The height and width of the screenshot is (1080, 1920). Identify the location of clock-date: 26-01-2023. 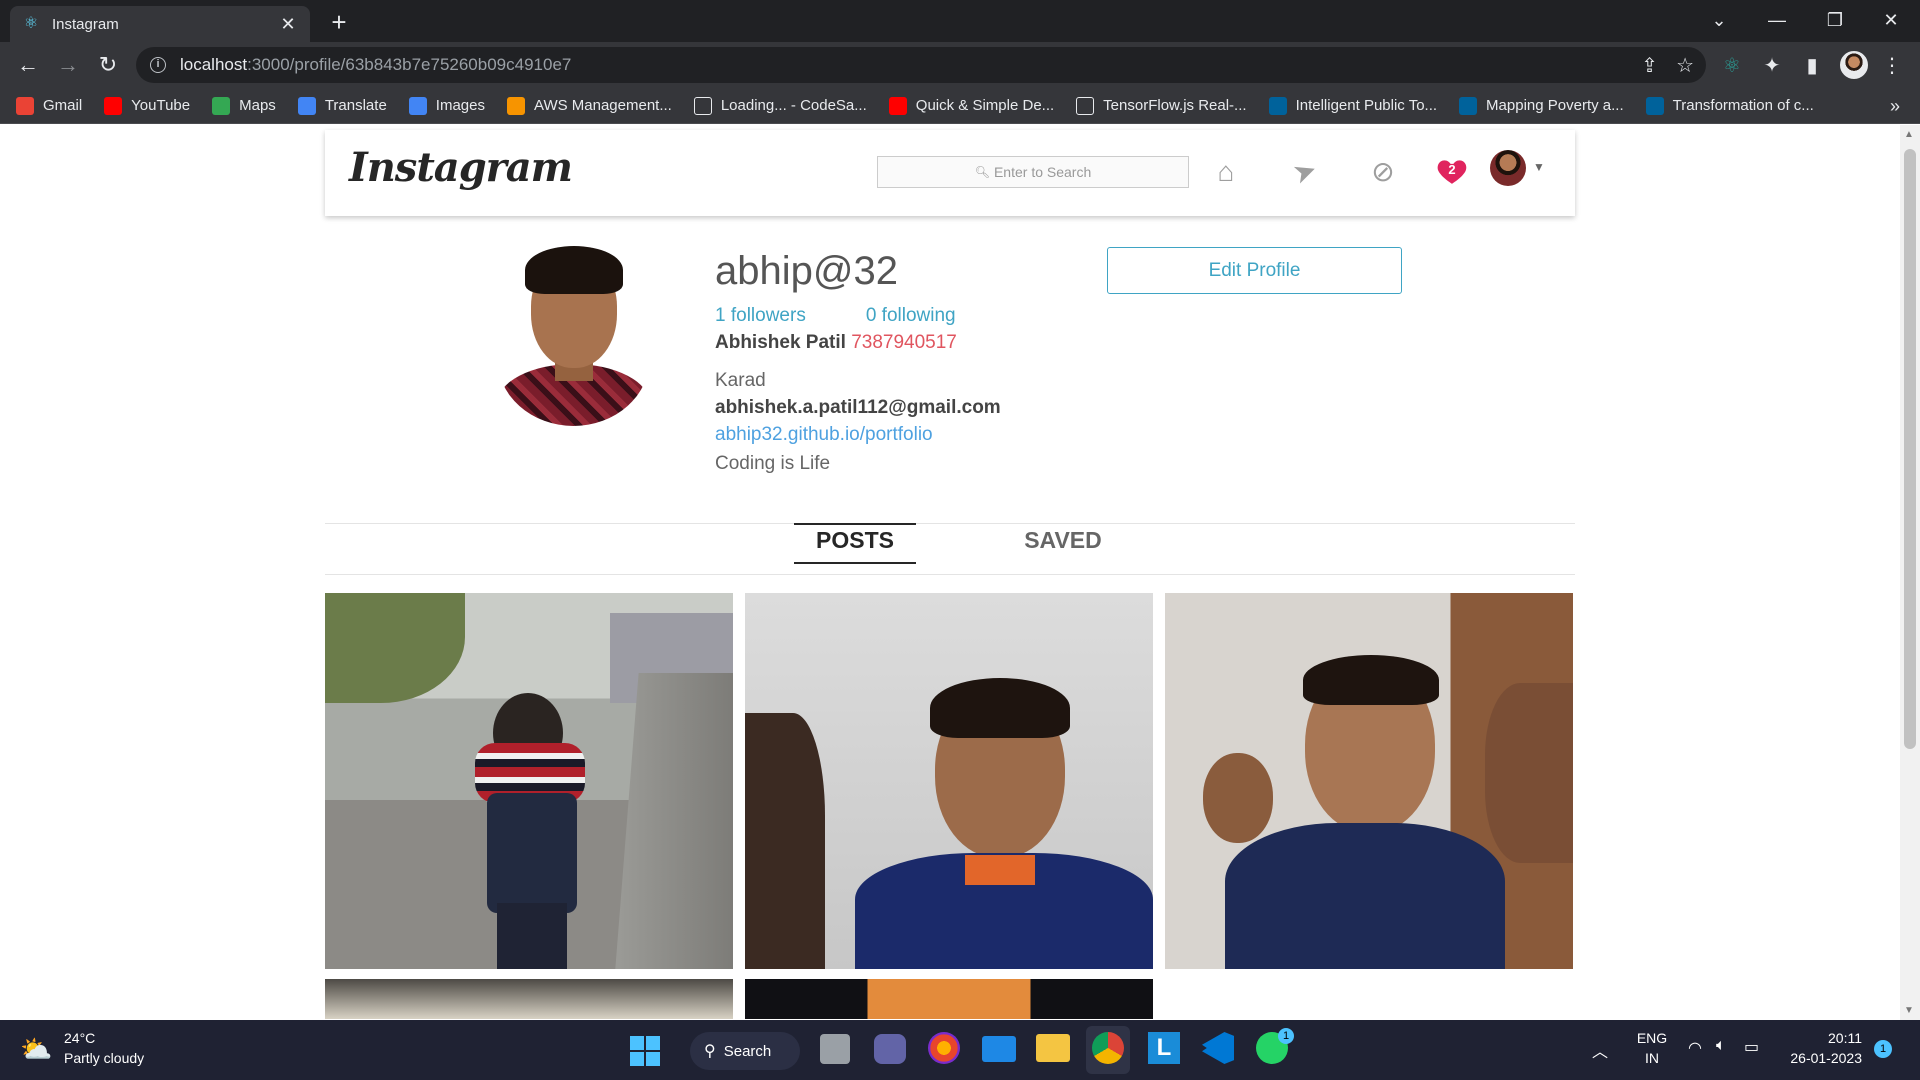
(1822, 1058).